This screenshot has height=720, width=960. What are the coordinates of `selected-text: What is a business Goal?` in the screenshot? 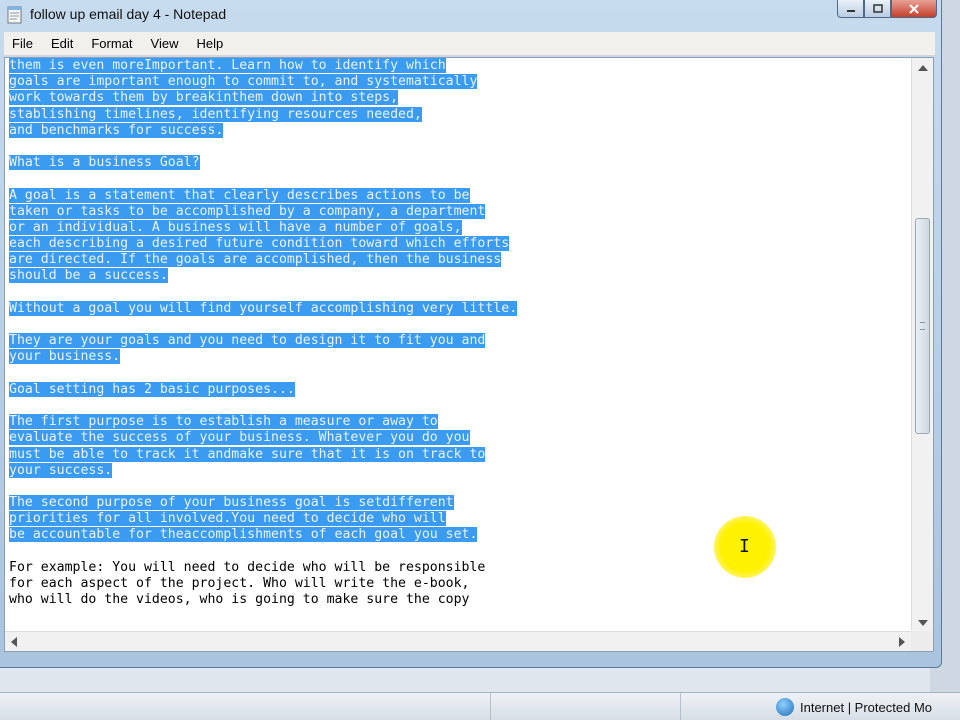 It's located at (104, 163).